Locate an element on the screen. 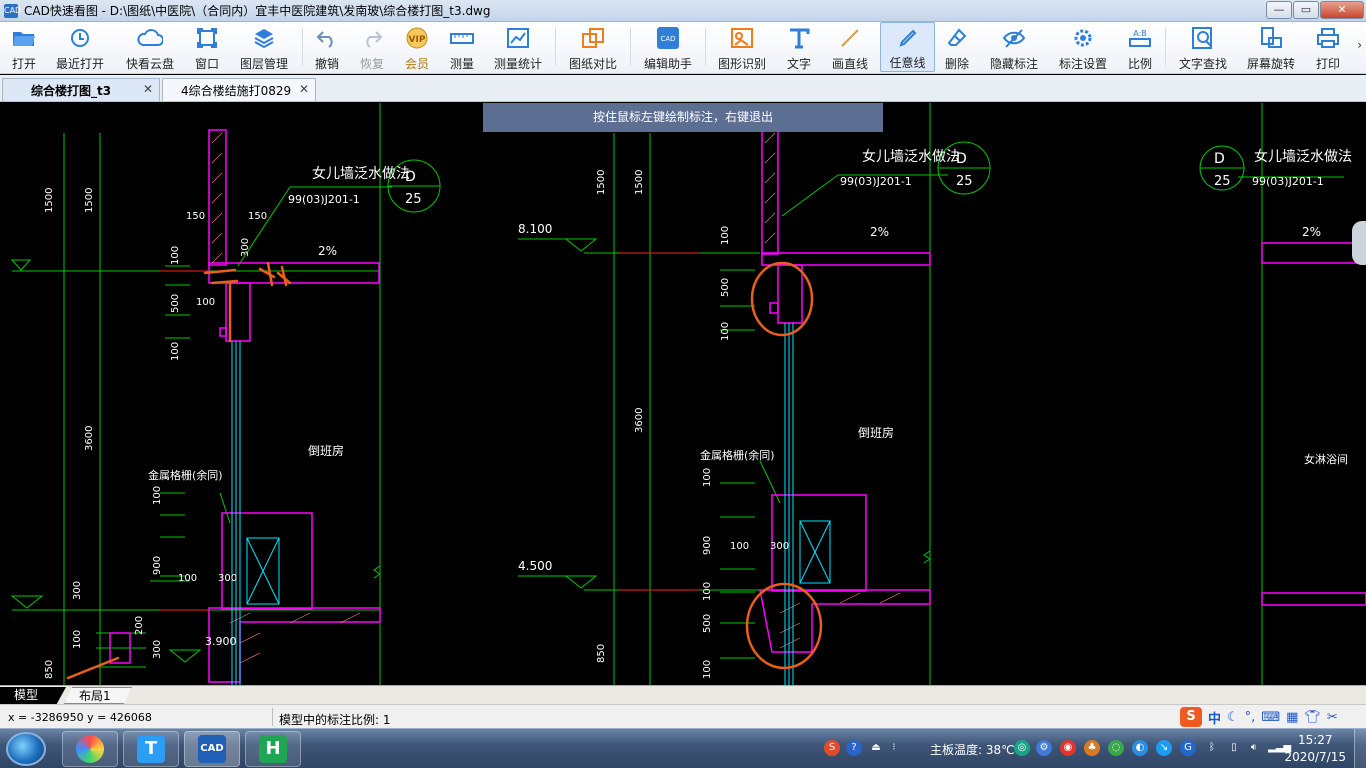 The height and width of the screenshot is (768, 1366). elev-3900: 3.900 is located at coordinates (221, 641).